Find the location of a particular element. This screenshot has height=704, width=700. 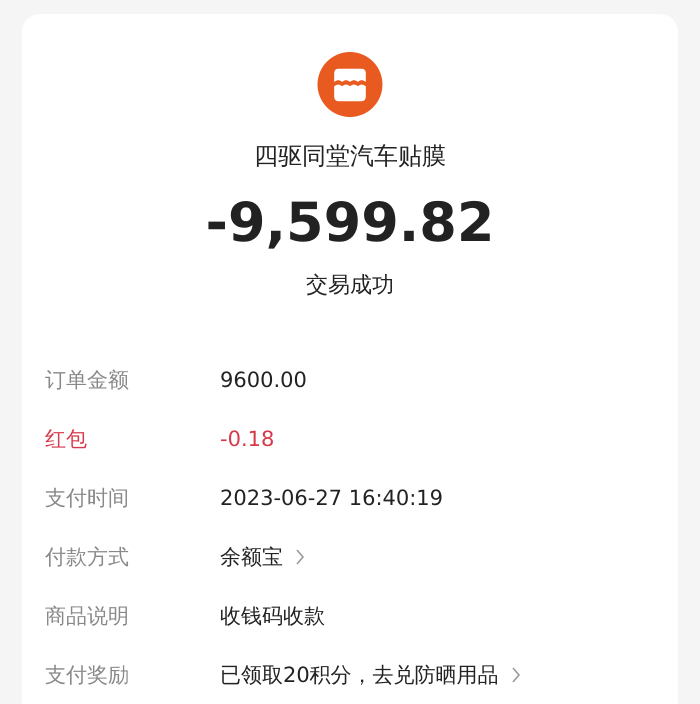

payment-amount: -9,599.82 is located at coordinates (350, 223).